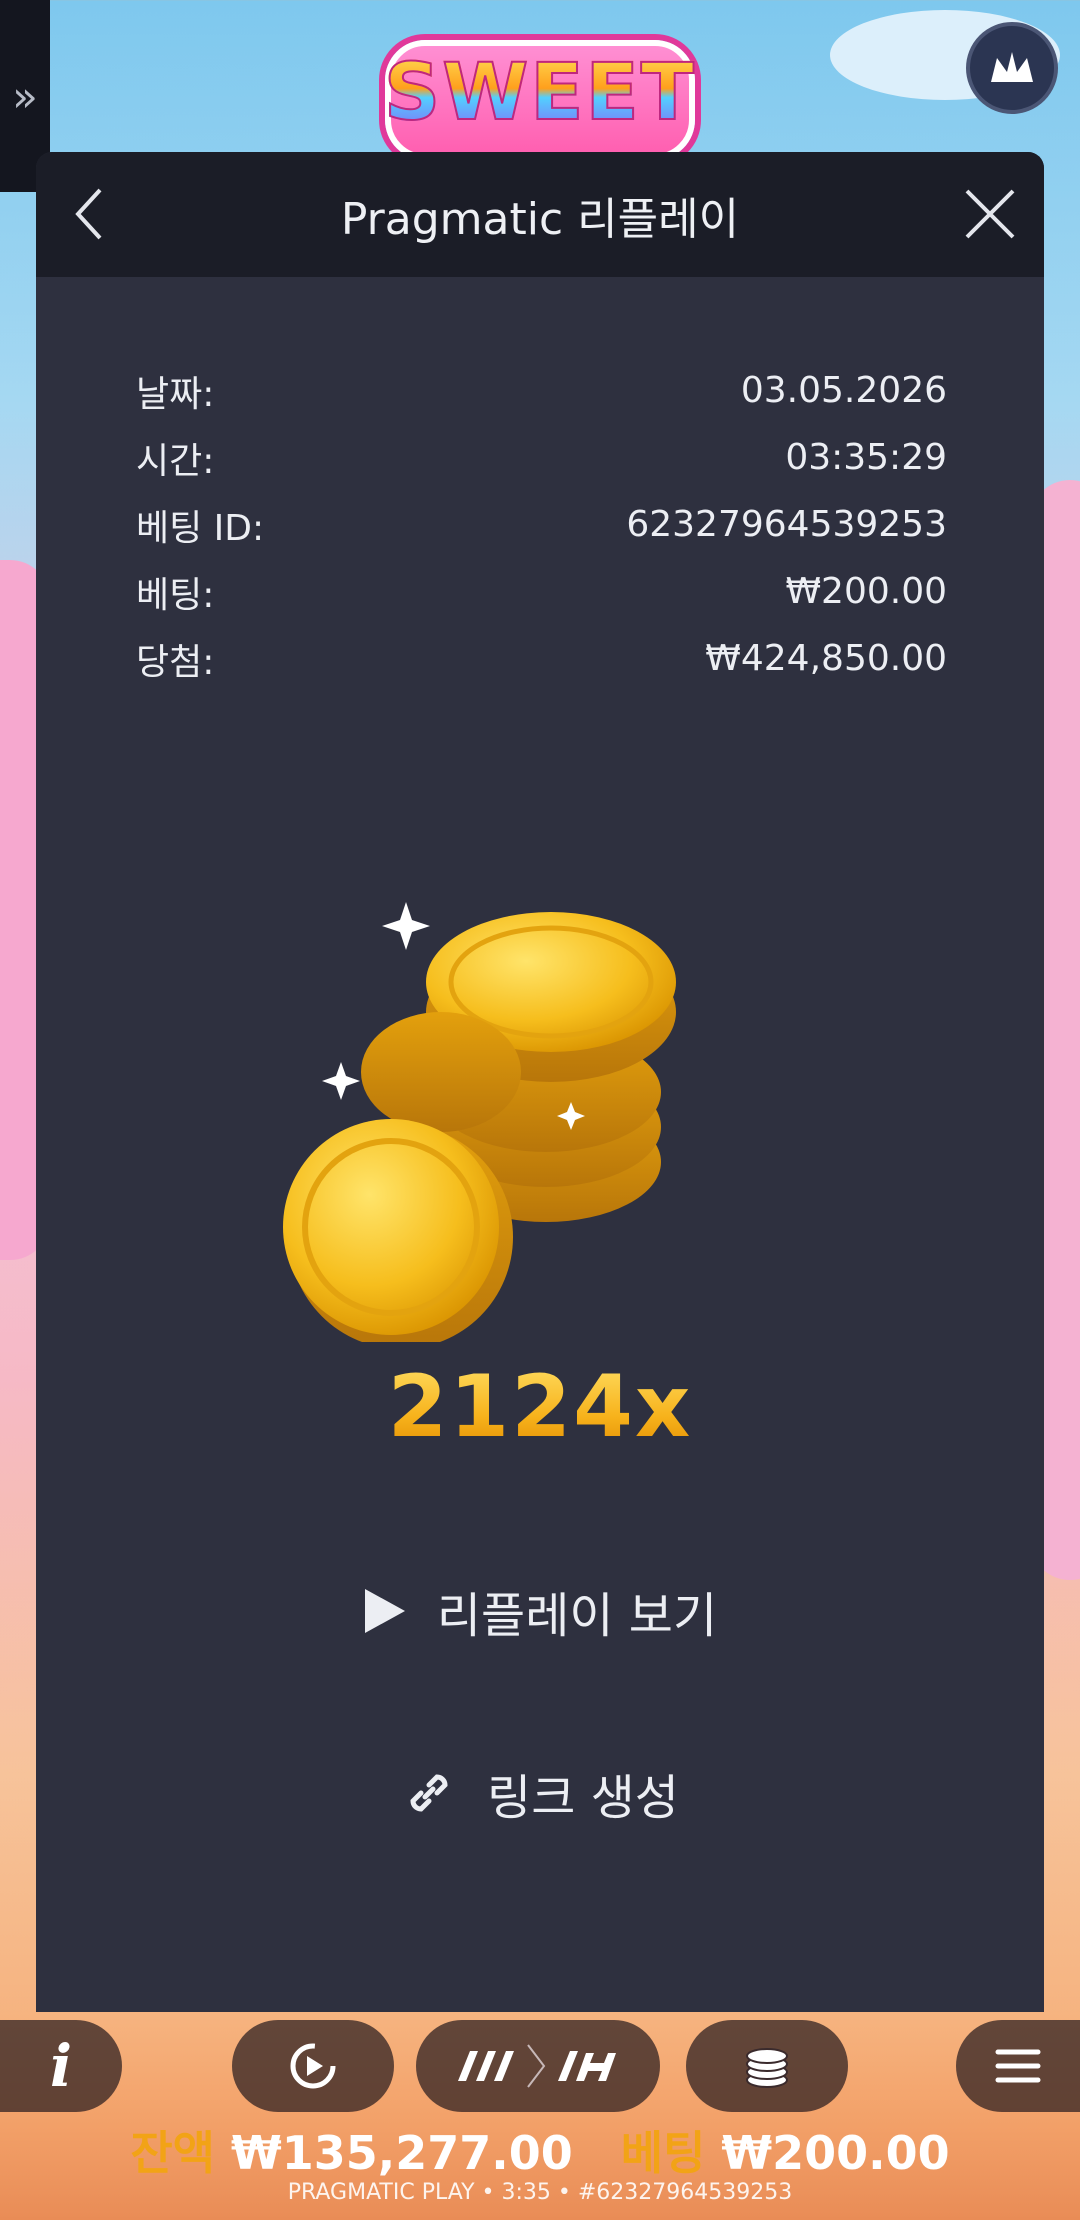  Describe the element at coordinates (540, 1407) in the screenshot. I see `win-multiplier: 2124x` at that location.